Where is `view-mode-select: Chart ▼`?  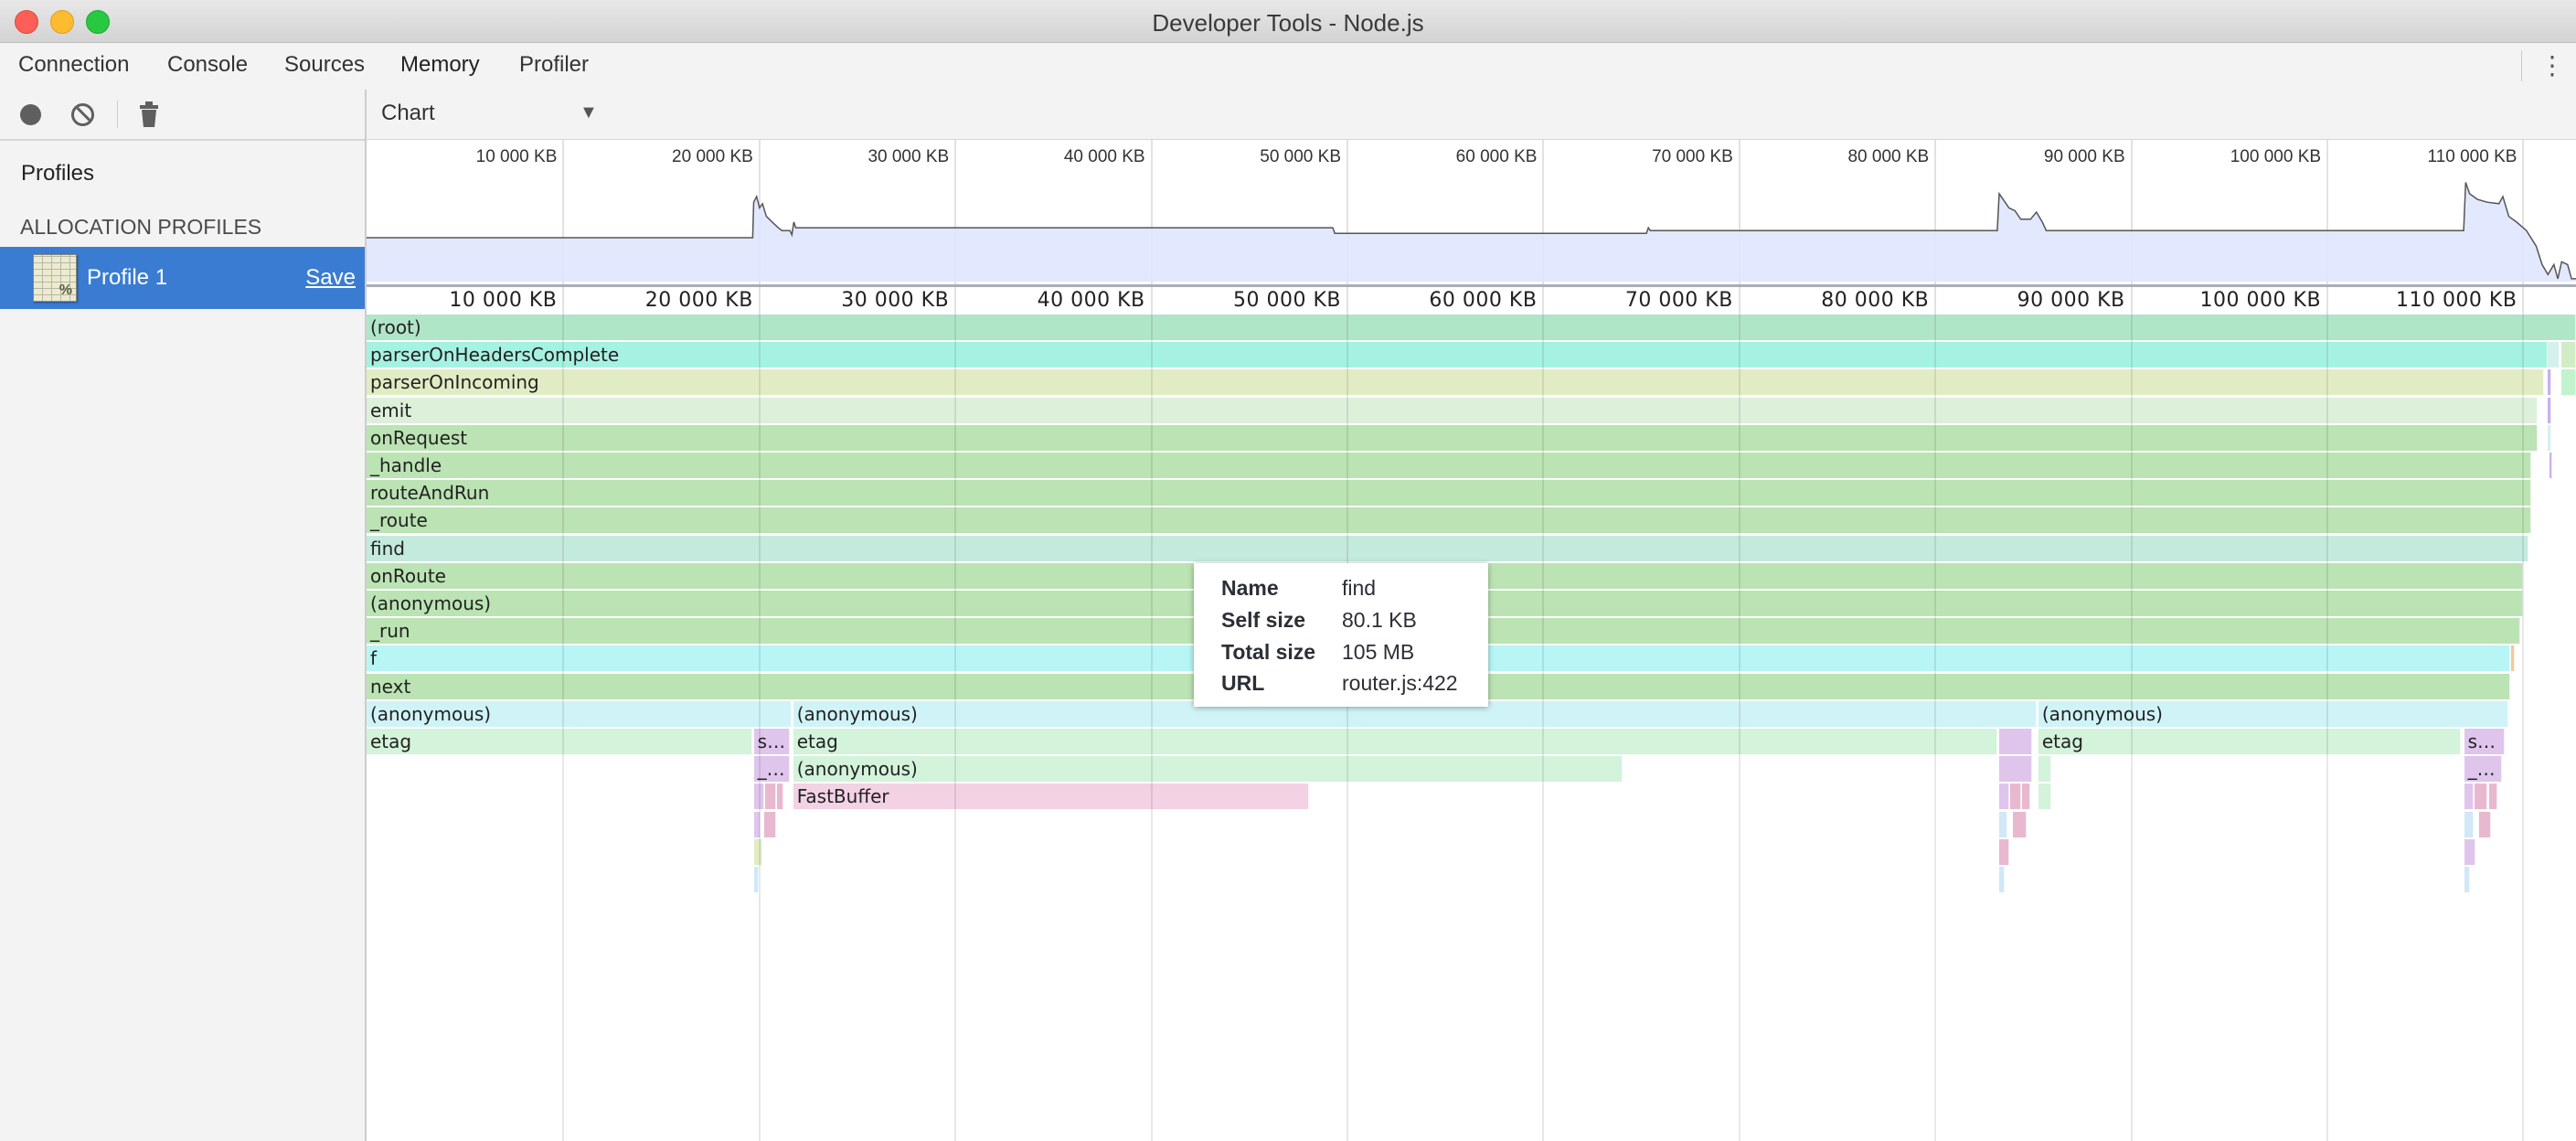
view-mode-select: Chart ▼ is located at coordinates (491, 114).